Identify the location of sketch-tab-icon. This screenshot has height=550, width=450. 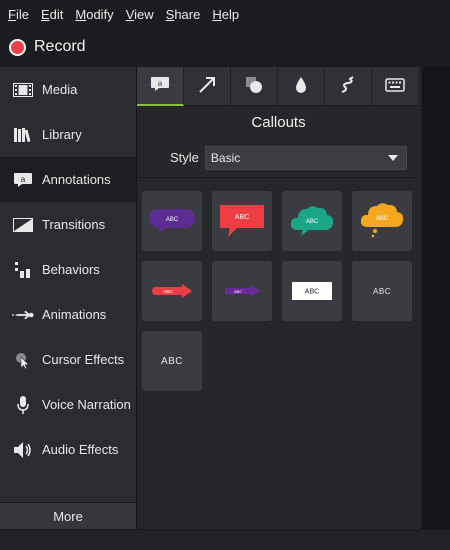
(348, 86).